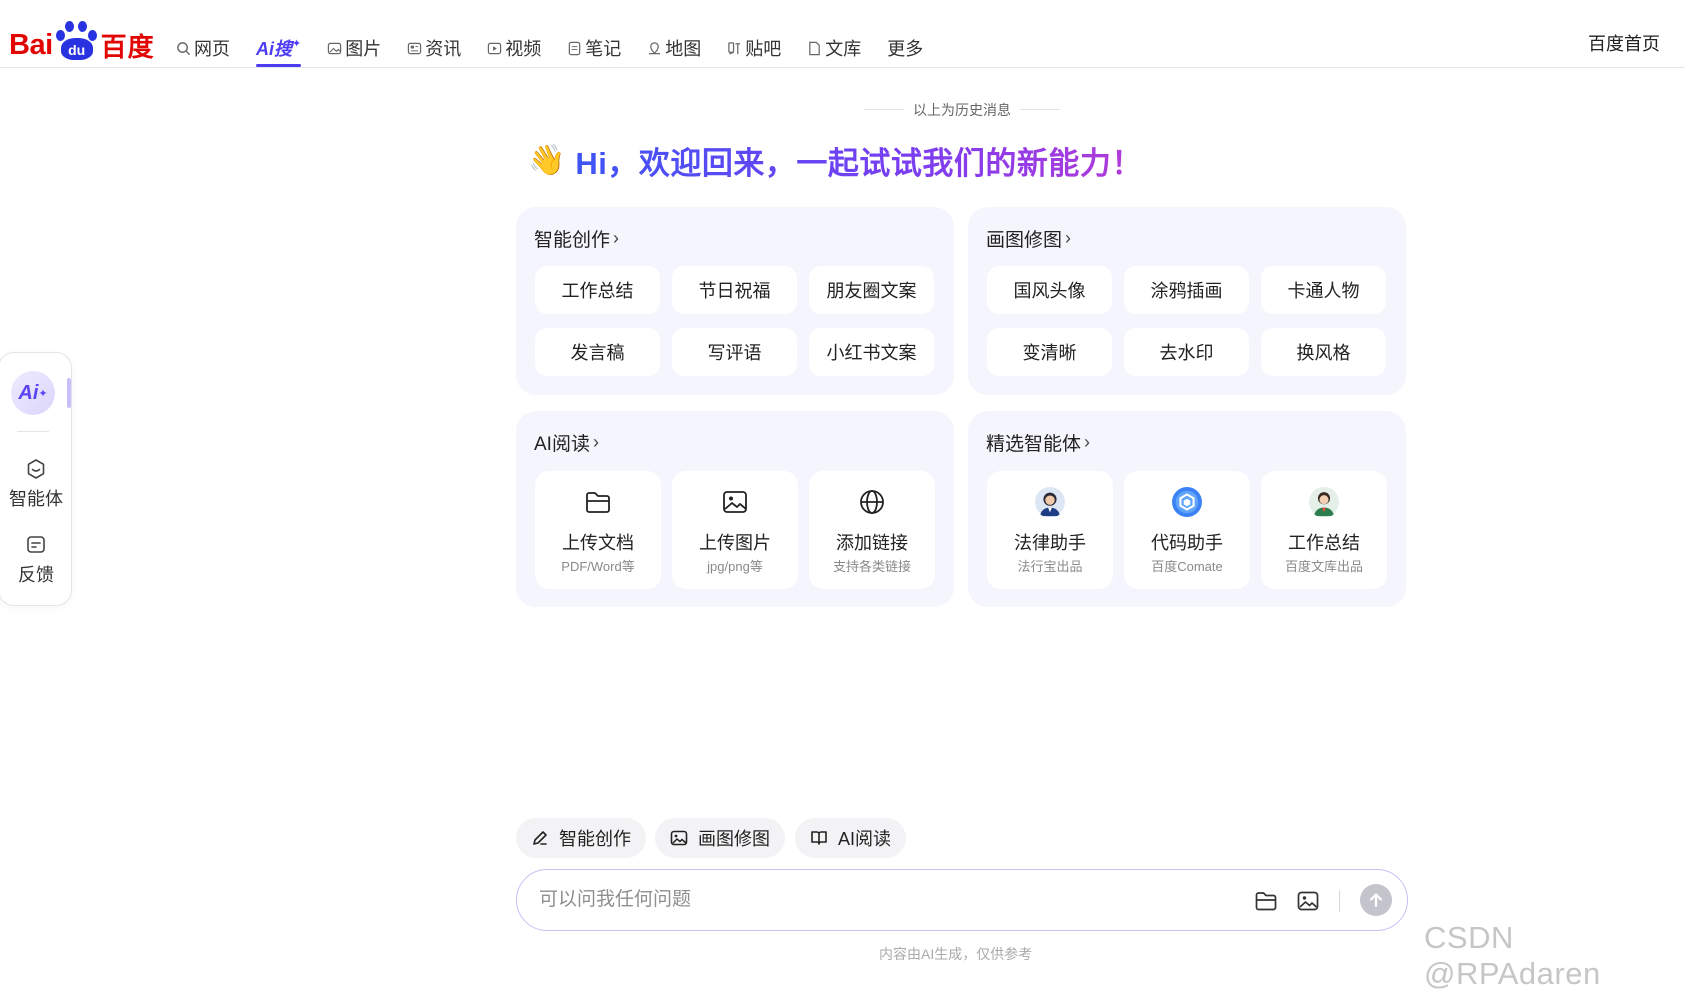 This screenshot has width=1685, height=992. I want to click on chat-input-box, so click(962, 900).